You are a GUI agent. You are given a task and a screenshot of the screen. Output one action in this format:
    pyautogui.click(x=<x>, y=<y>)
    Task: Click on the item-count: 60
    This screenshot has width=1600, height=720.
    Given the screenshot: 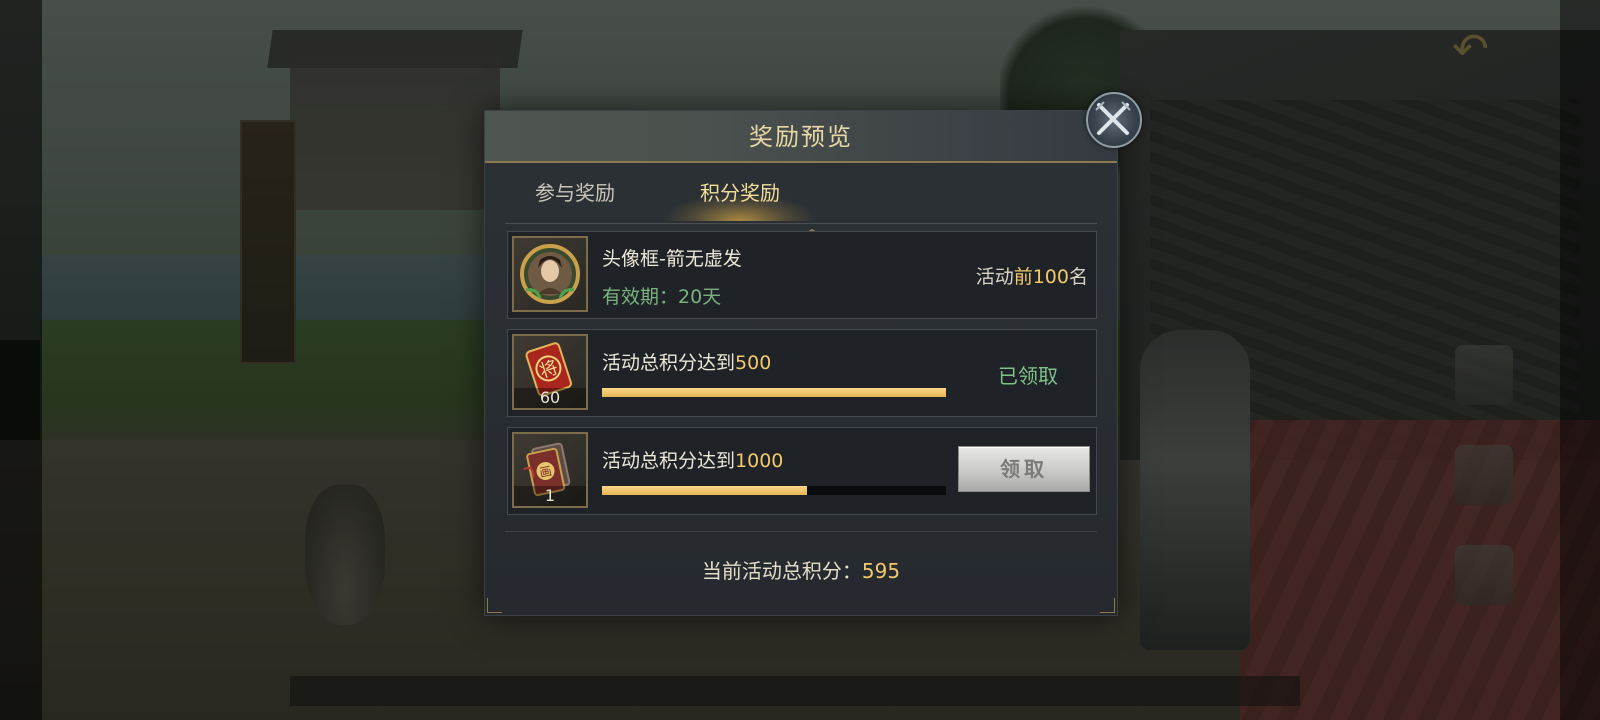 What is the action you would take?
    pyautogui.click(x=550, y=398)
    